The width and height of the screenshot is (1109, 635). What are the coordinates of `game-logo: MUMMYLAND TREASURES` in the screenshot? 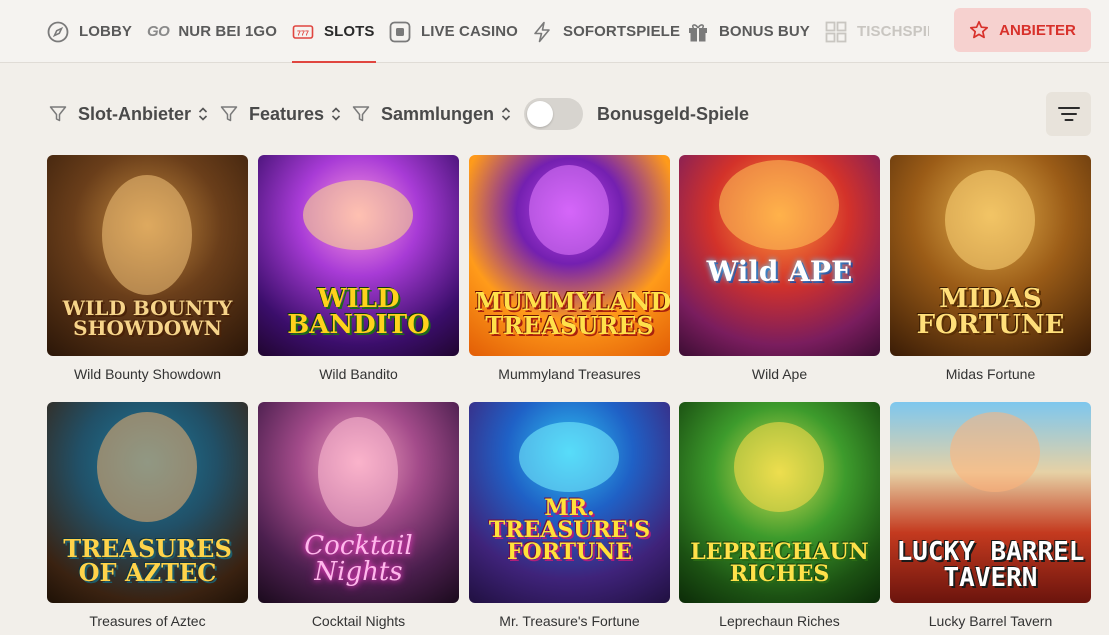 It's located at (572, 313).